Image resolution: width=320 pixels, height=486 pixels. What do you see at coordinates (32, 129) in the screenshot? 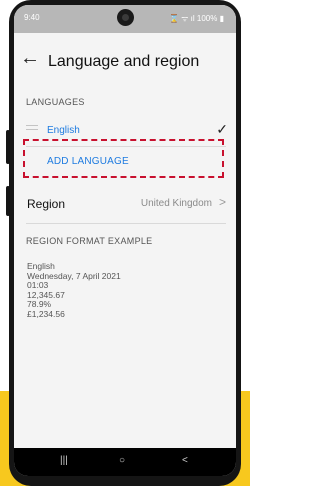
I see `drag-handle-icon` at bounding box center [32, 129].